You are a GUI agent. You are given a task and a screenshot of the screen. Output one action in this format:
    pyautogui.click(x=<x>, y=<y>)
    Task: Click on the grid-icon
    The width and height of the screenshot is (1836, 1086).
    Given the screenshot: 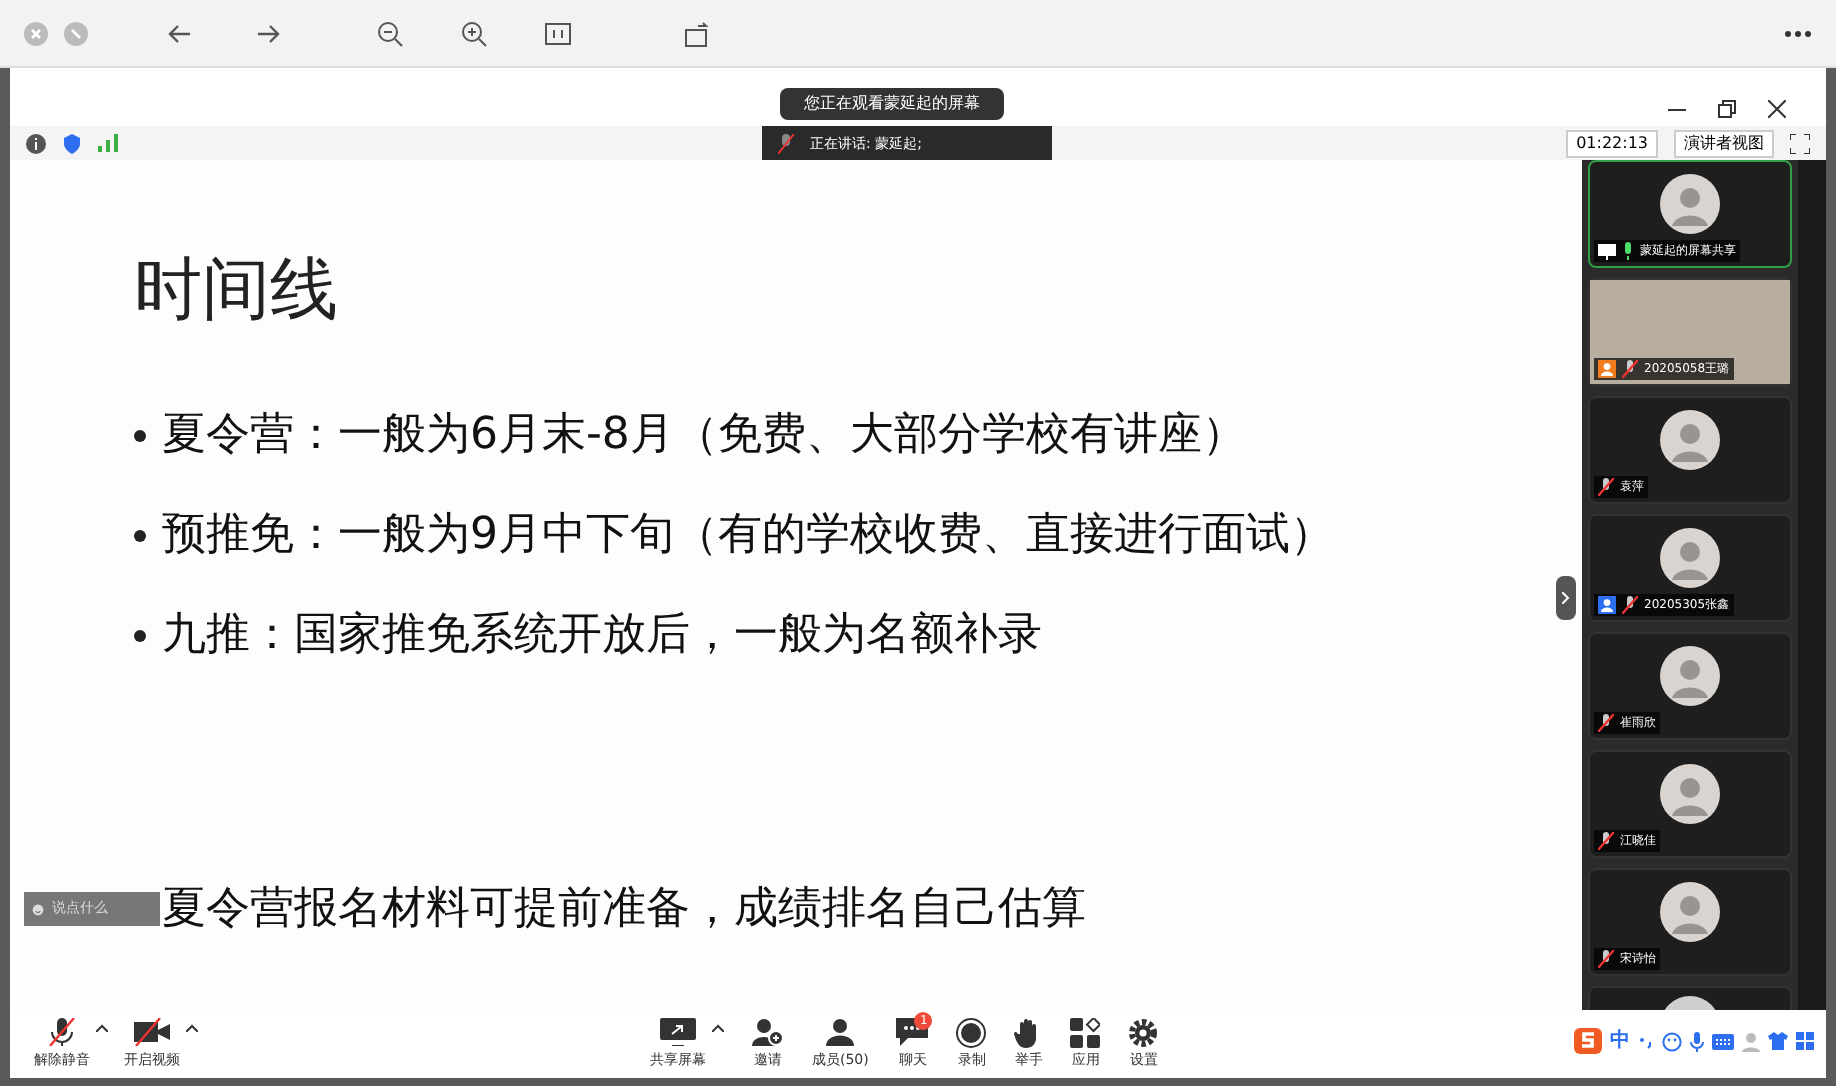 What is the action you would take?
    pyautogui.click(x=1805, y=1041)
    